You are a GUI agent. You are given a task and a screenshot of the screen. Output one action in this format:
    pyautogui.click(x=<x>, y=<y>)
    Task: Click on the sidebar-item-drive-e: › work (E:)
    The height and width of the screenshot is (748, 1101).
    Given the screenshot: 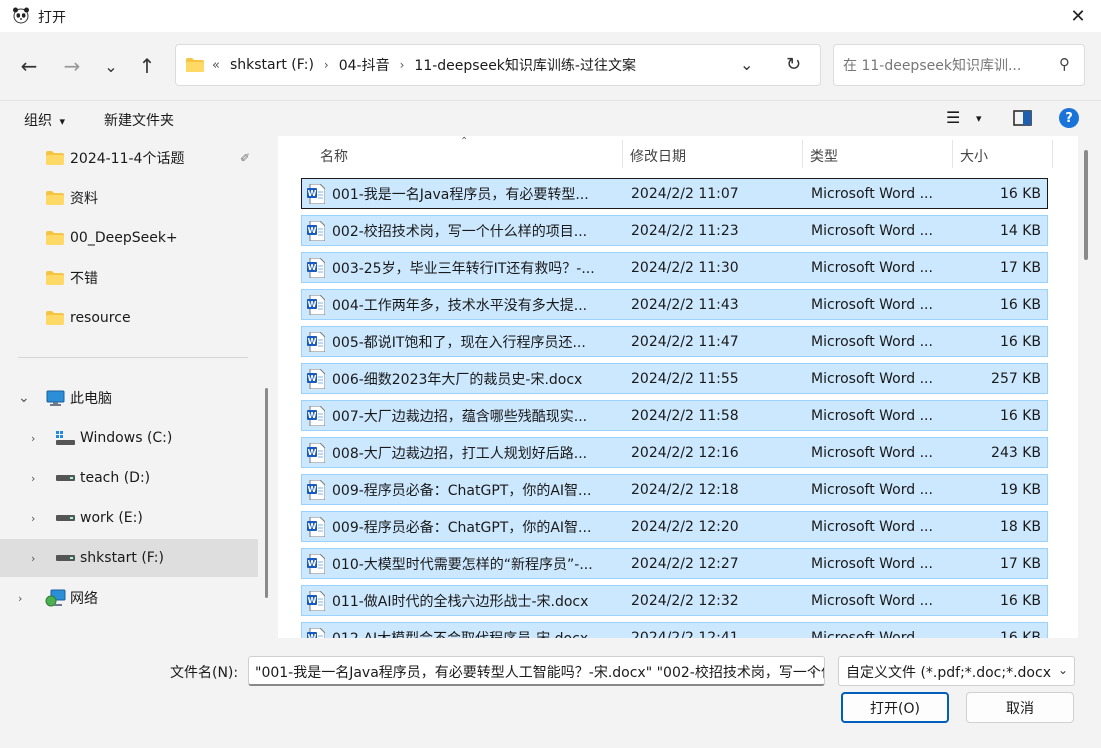 What is the action you would take?
    pyautogui.click(x=129, y=518)
    